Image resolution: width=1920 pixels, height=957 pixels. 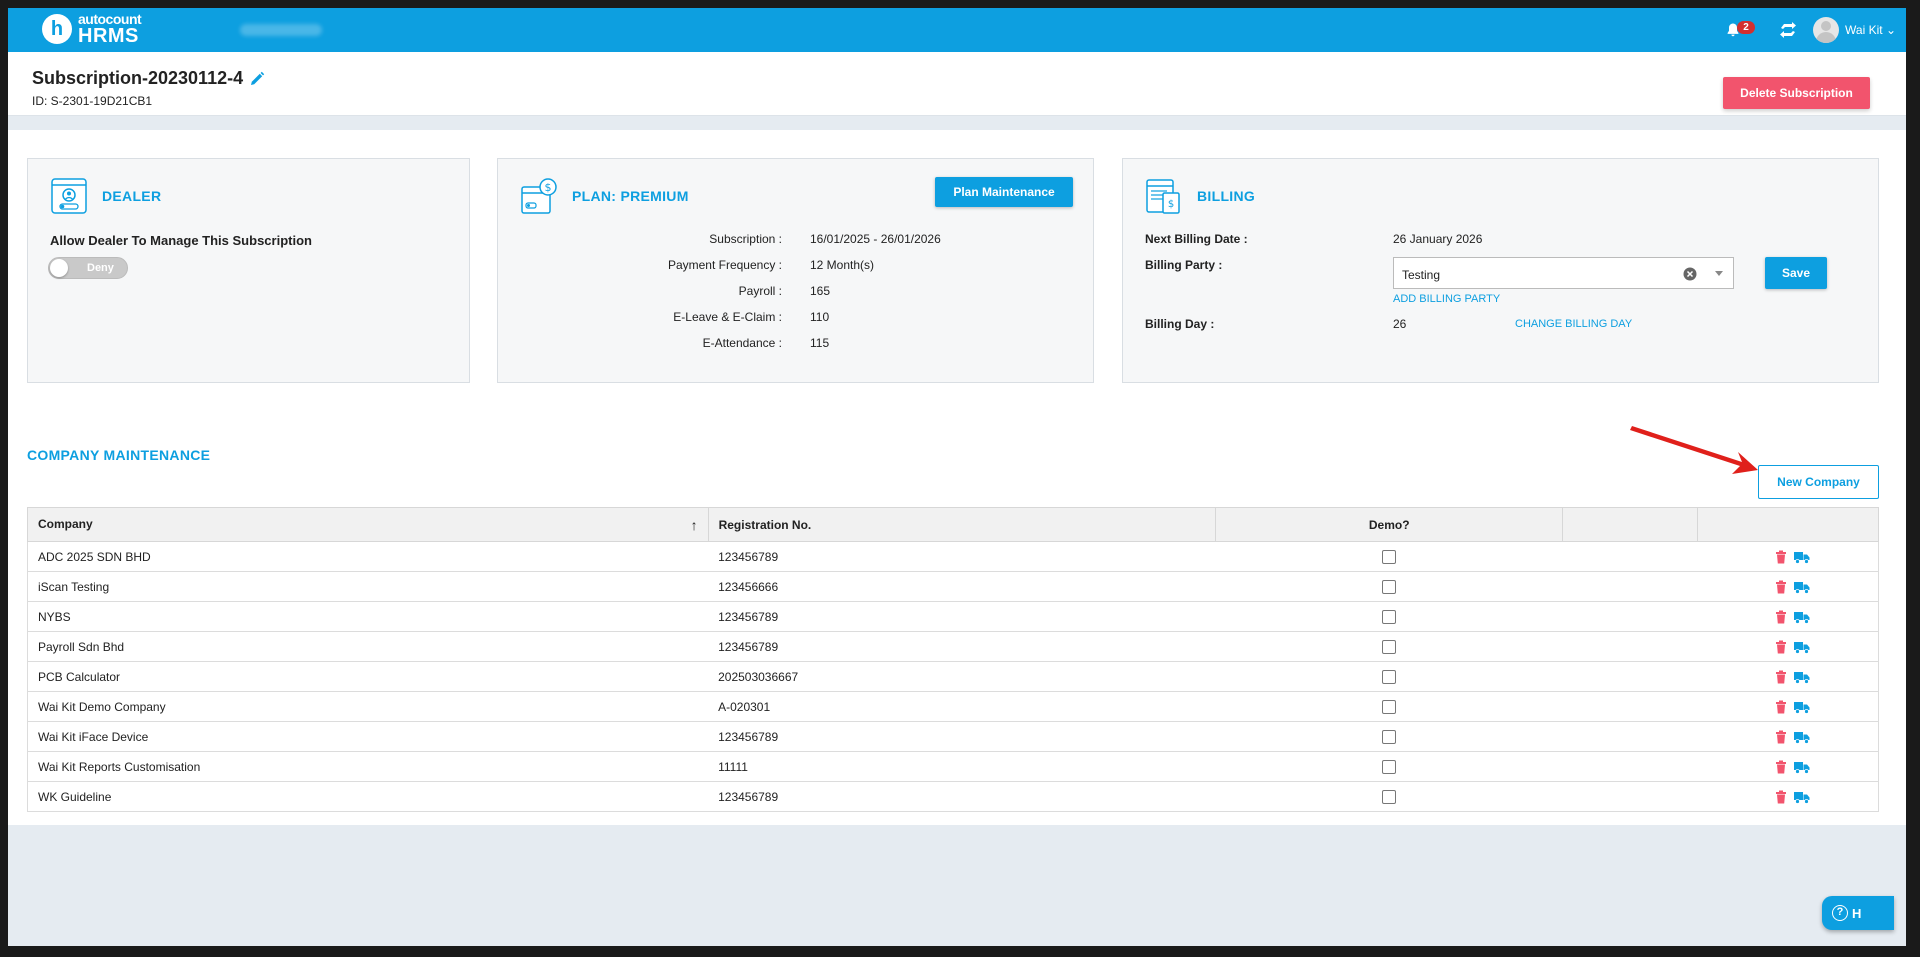 I want to click on clear-icon, so click(x=1690, y=274).